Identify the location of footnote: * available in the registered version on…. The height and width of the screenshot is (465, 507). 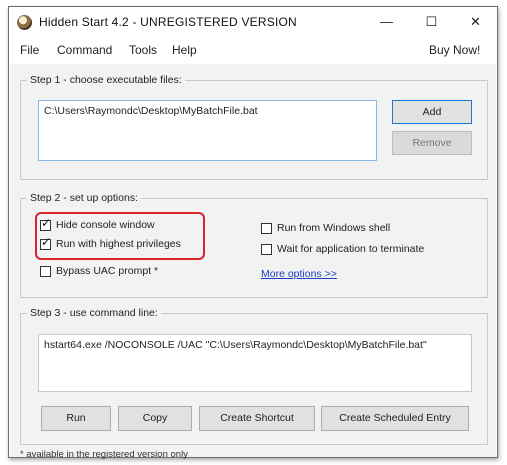
(104, 454).